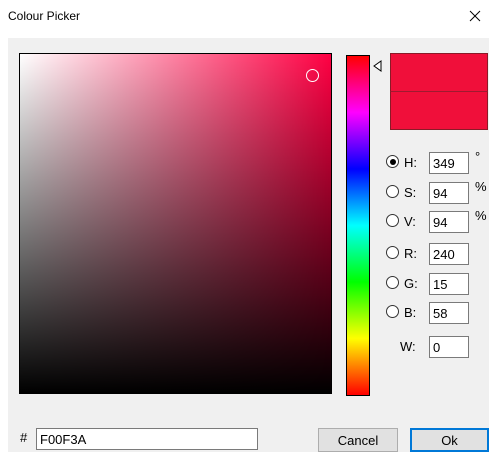 This screenshot has width=489, height=452. I want to click on green-label: G:, so click(411, 283).